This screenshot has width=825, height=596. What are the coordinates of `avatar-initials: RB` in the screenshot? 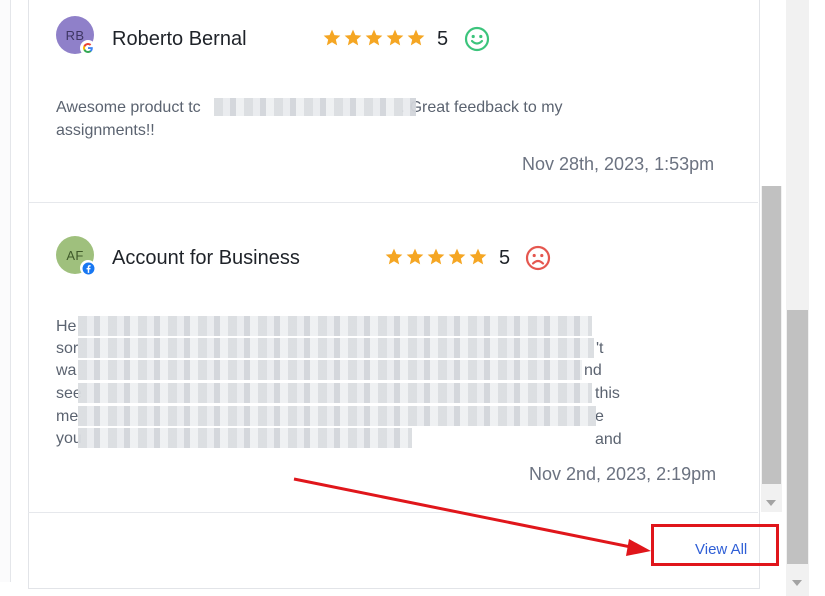 It's located at (75, 35).